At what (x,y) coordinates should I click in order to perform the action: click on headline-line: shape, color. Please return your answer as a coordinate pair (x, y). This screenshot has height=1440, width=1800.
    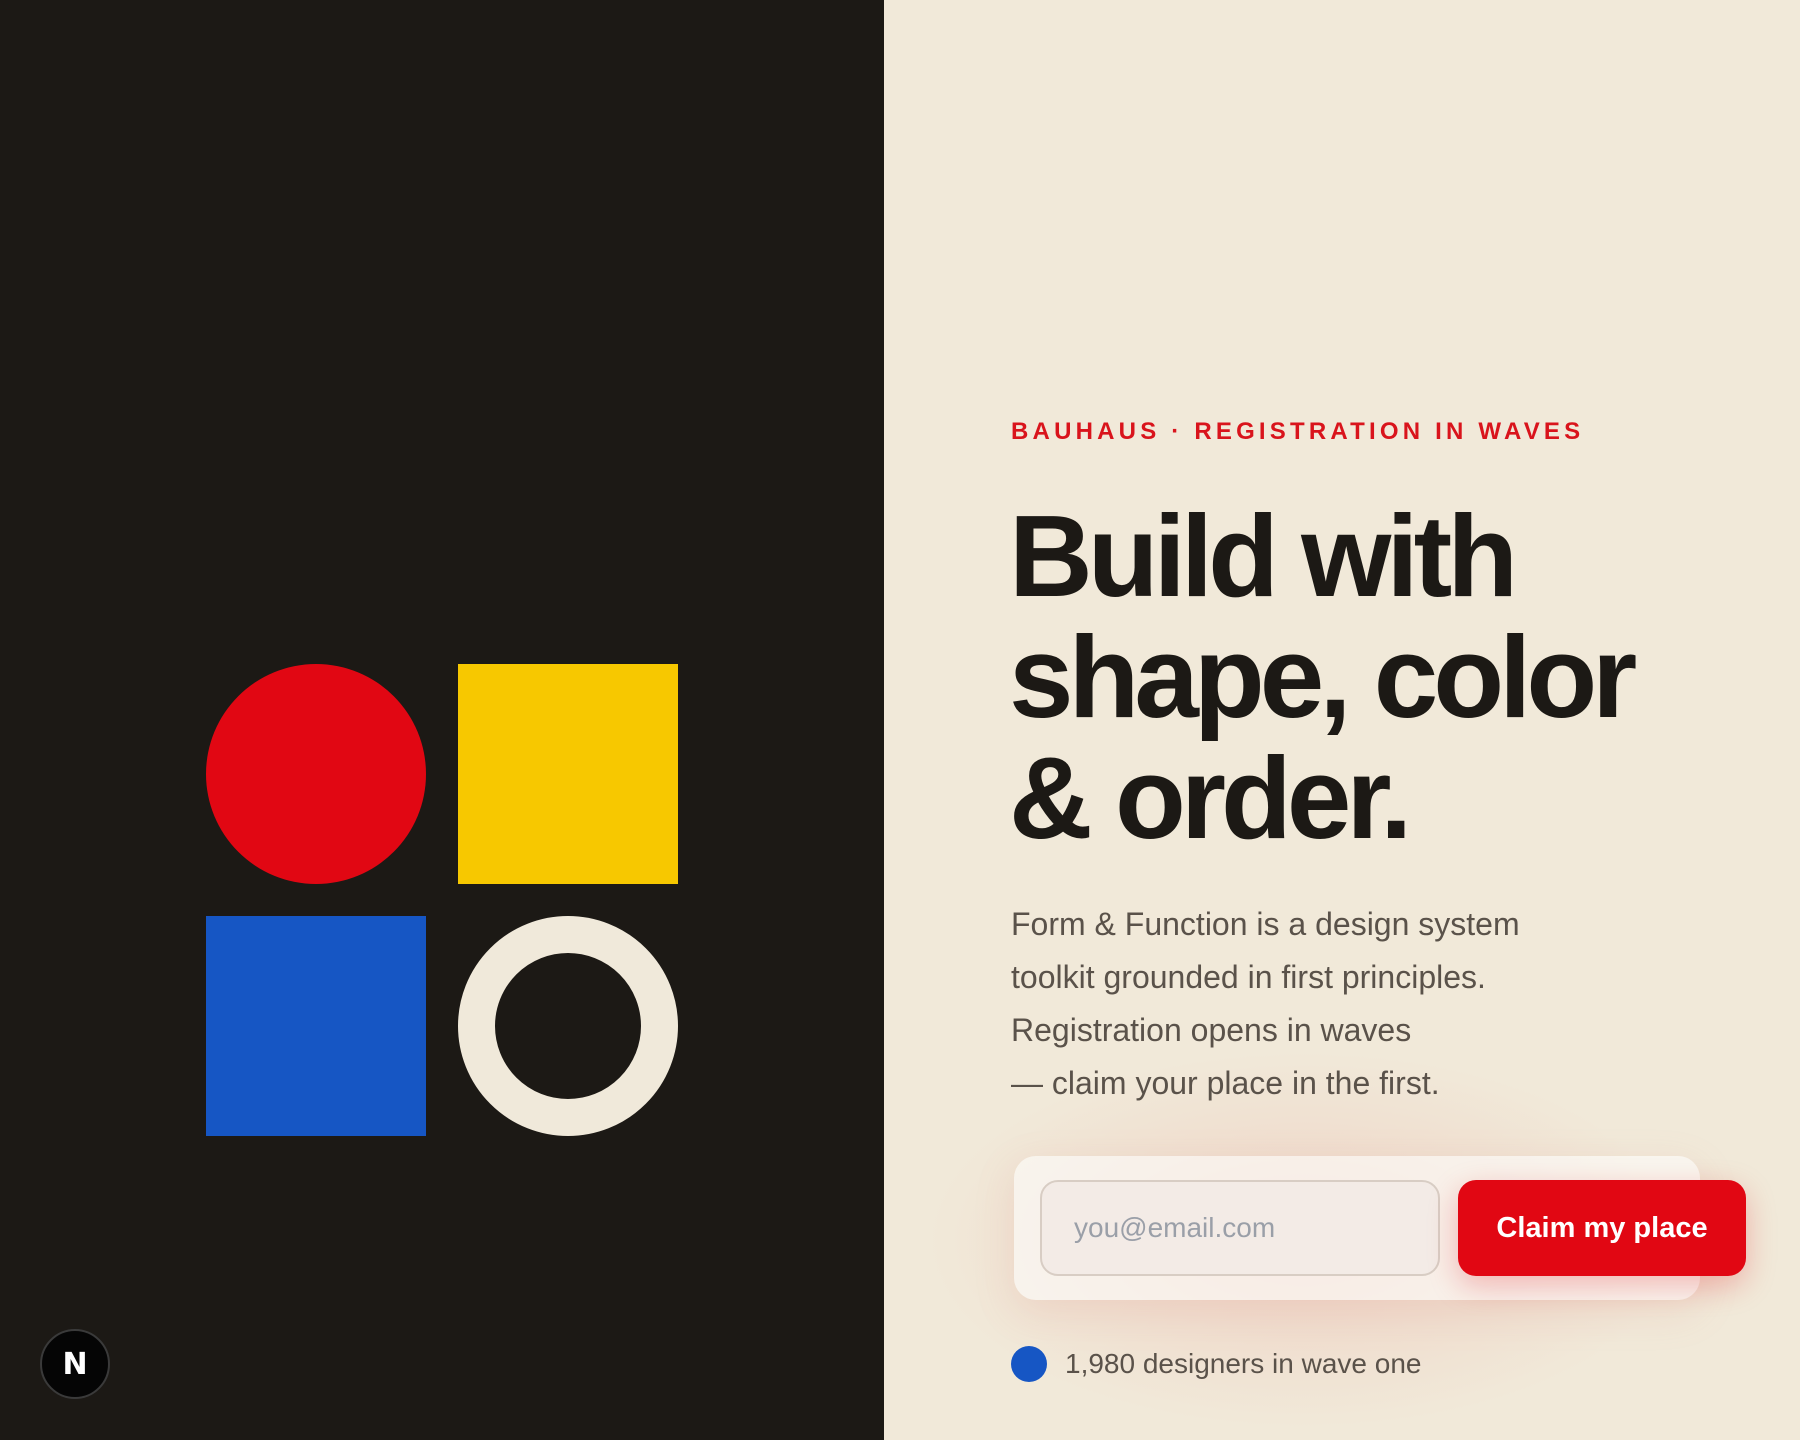
    Looking at the image, I should click on (1323, 677).